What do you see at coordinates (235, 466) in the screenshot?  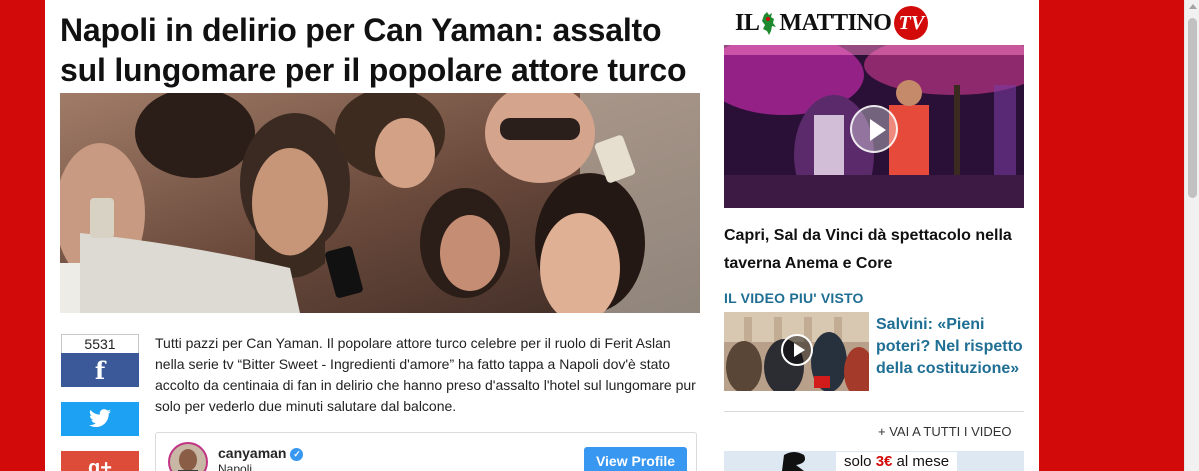 I see `instagram-location: Napoli` at bounding box center [235, 466].